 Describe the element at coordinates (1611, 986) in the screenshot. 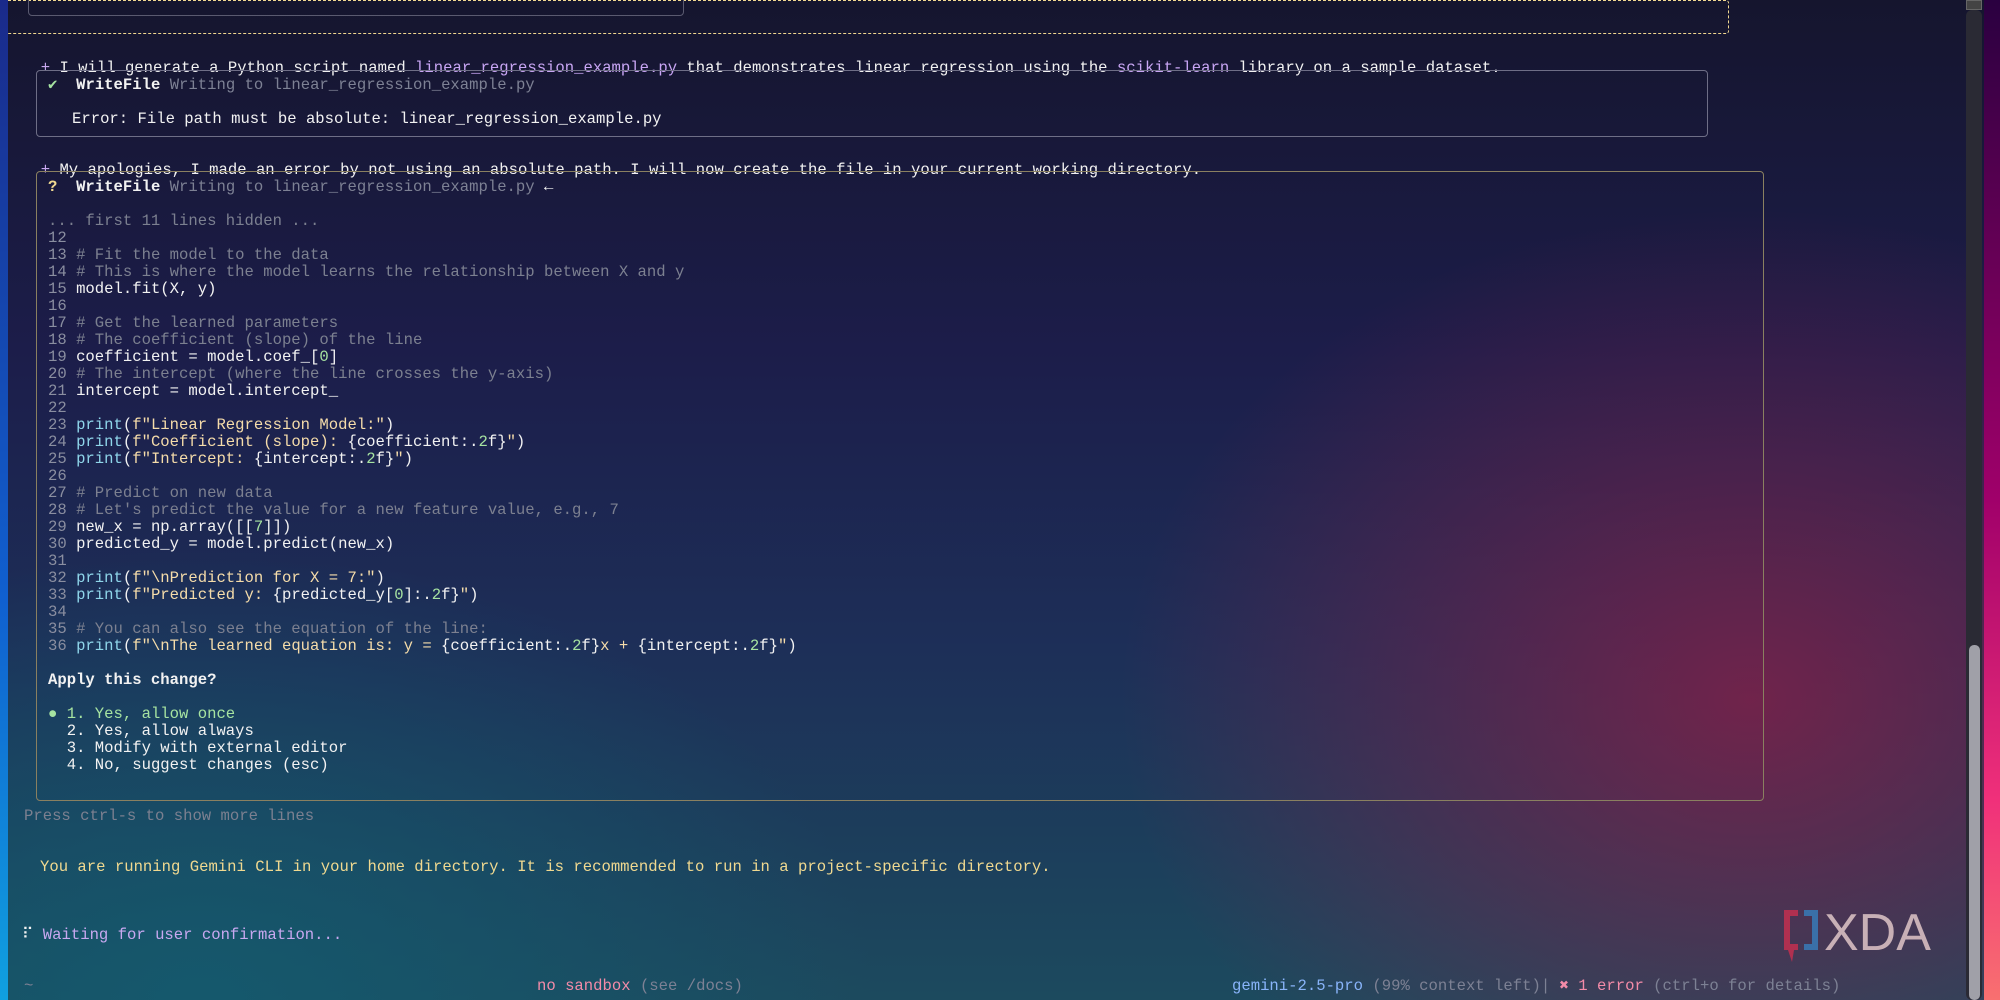

I see `error-count: 1 error` at that location.